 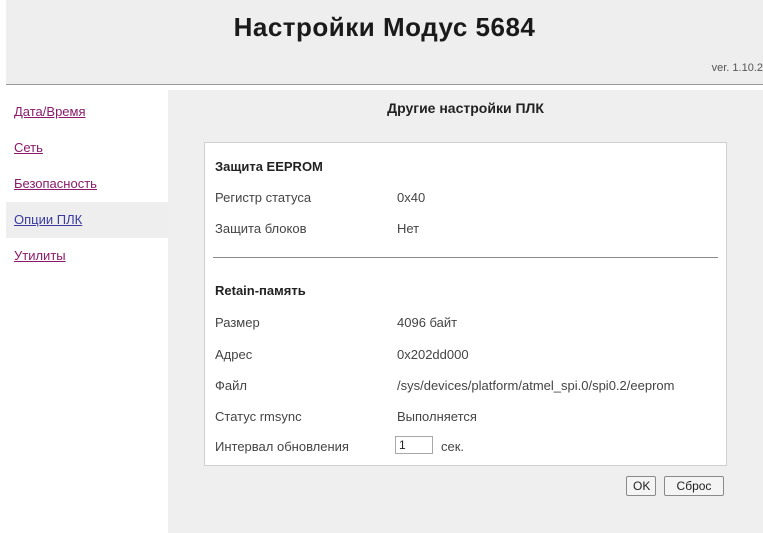 I want to click on rmsync-label: Статус rmsync, so click(x=258, y=416).